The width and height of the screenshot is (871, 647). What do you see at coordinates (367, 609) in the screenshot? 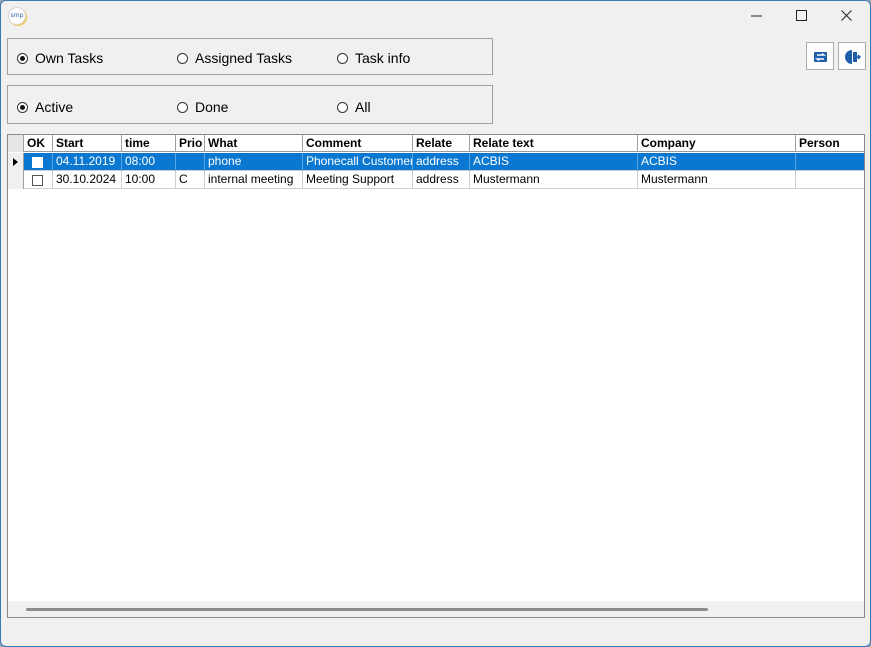
I see `scrollbar-thumb` at bounding box center [367, 609].